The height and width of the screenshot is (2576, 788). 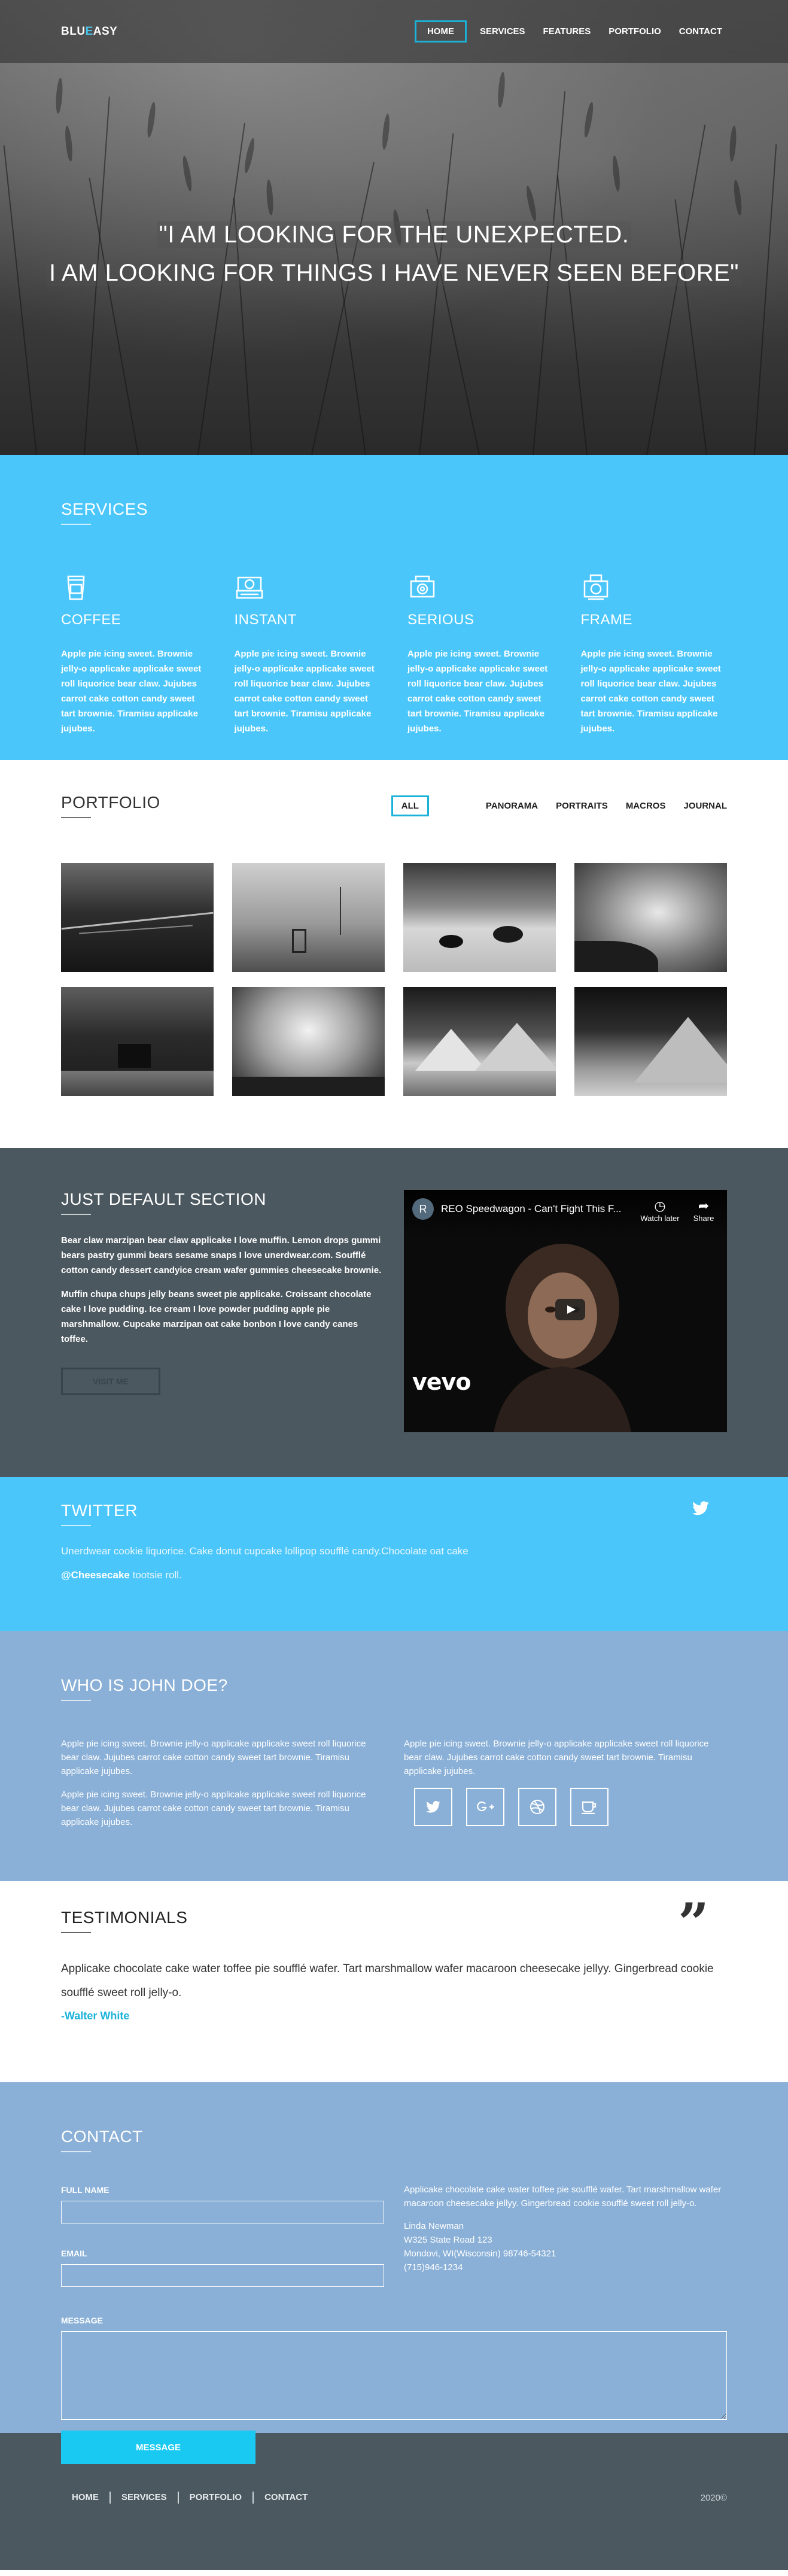 What do you see at coordinates (285, 2498) in the screenshot?
I see `footer-nav-contact: CONTACT` at bounding box center [285, 2498].